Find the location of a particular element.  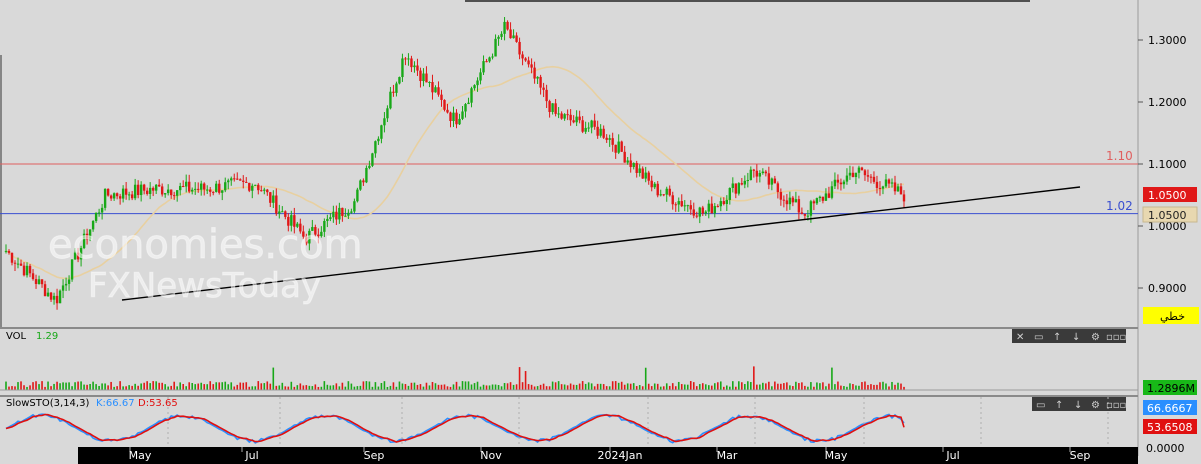

volume-down-icon: ↓ is located at coordinates (1076, 337).